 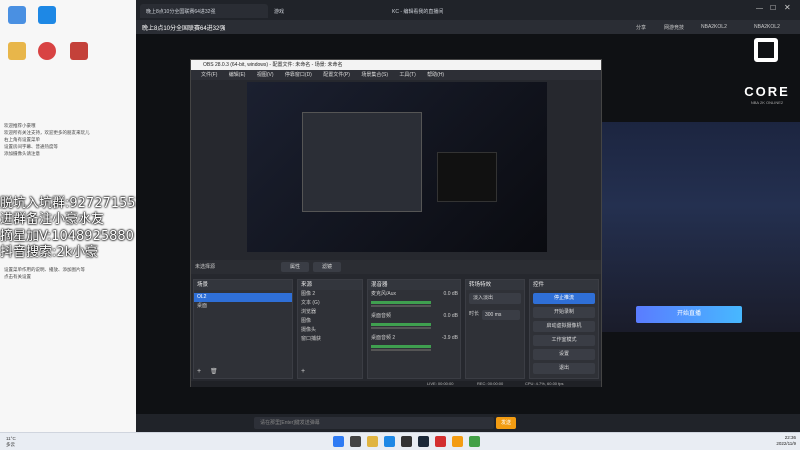 What do you see at coordinates (446, 11) in the screenshot?
I see `tab-editor: KC - 编辑看我的直播间` at bounding box center [446, 11].